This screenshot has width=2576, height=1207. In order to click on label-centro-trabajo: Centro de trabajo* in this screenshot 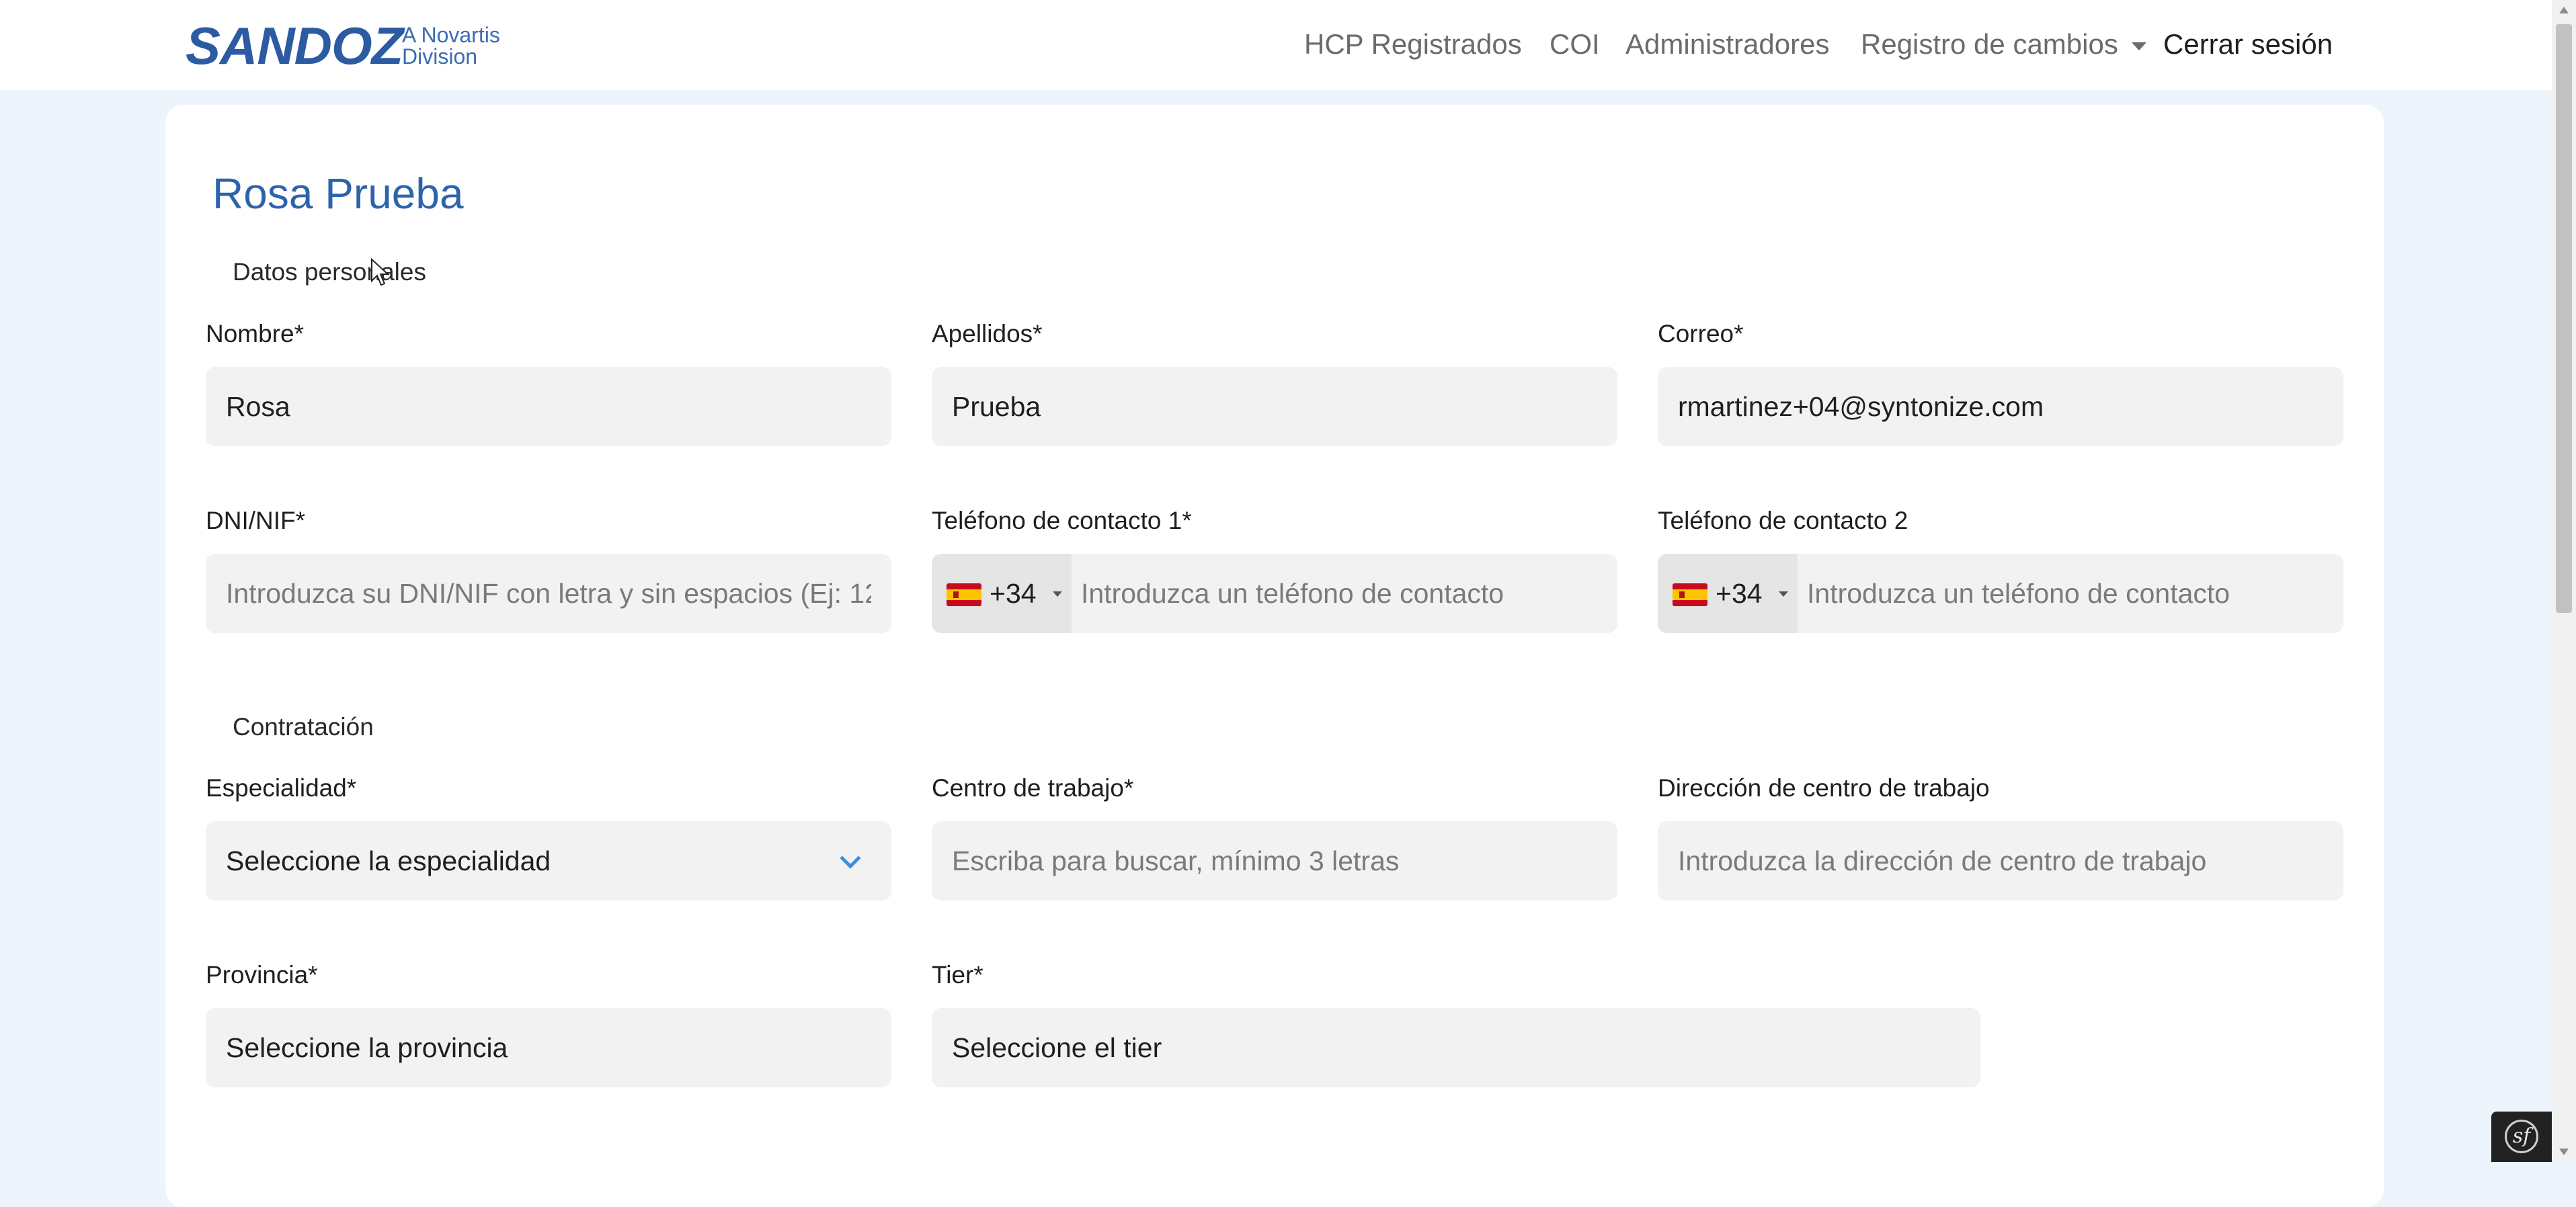, I will do `click(1033, 788)`.